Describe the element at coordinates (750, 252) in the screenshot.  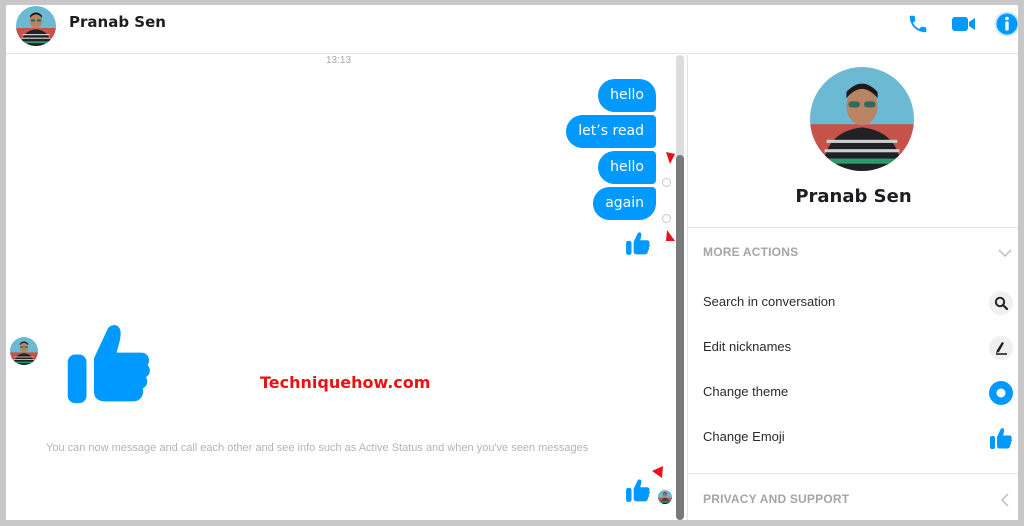
I see `more-actions-header: MORE ACTIONS` at that location.